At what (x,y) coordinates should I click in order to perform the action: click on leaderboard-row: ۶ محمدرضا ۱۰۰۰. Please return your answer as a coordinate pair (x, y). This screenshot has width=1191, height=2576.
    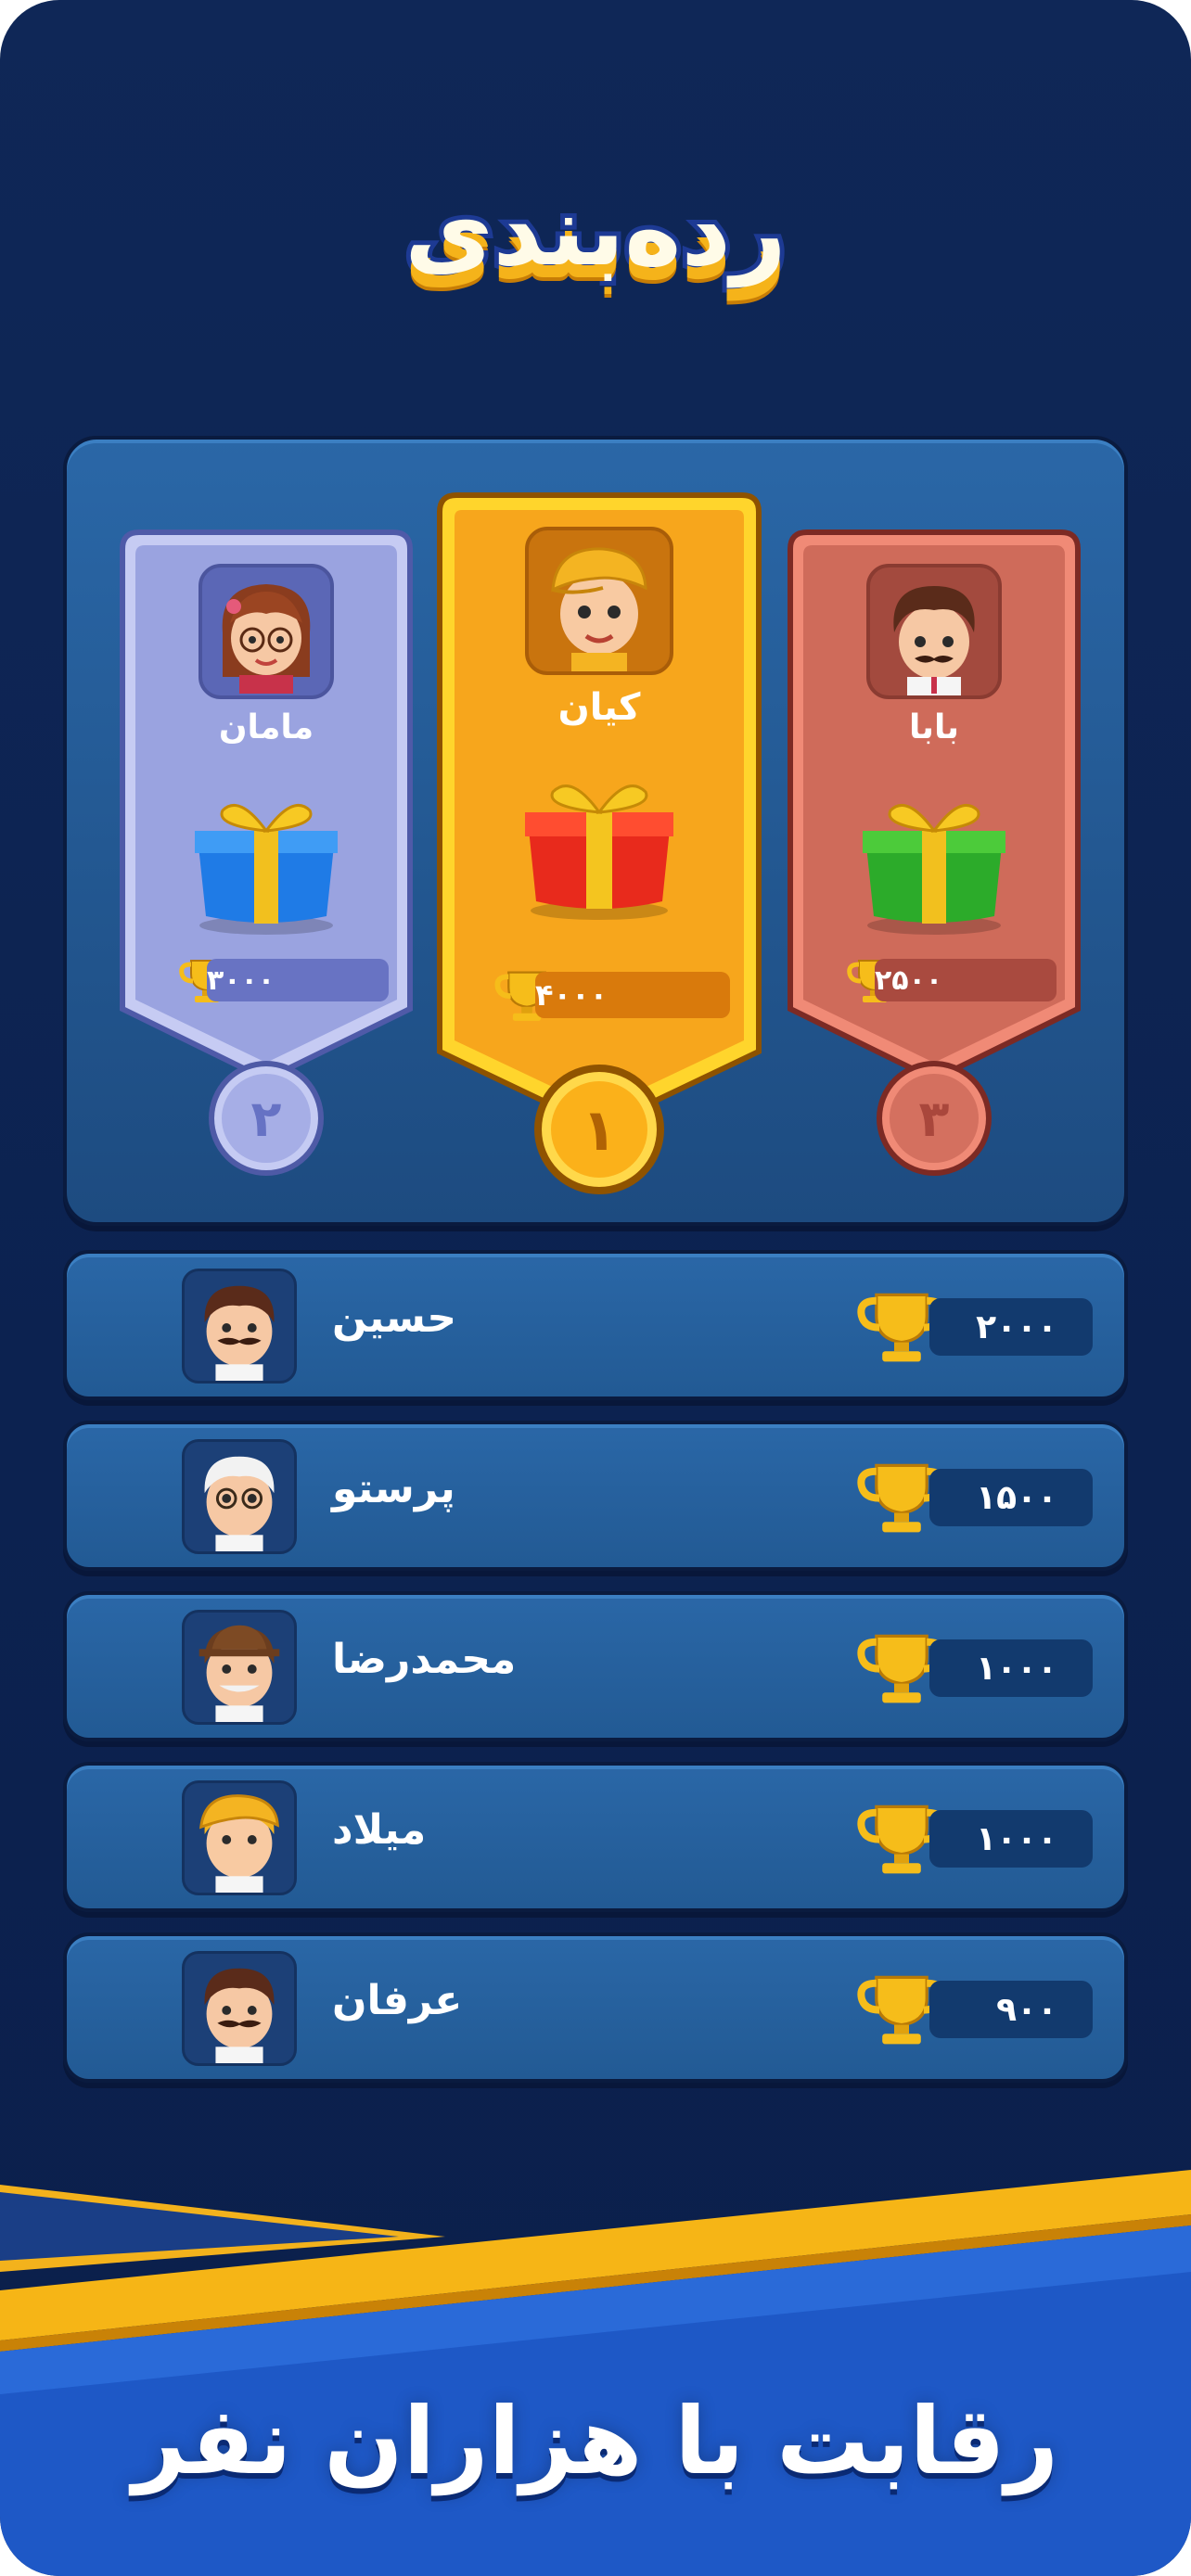
    Looking at the image, I should click on (595, 1666).